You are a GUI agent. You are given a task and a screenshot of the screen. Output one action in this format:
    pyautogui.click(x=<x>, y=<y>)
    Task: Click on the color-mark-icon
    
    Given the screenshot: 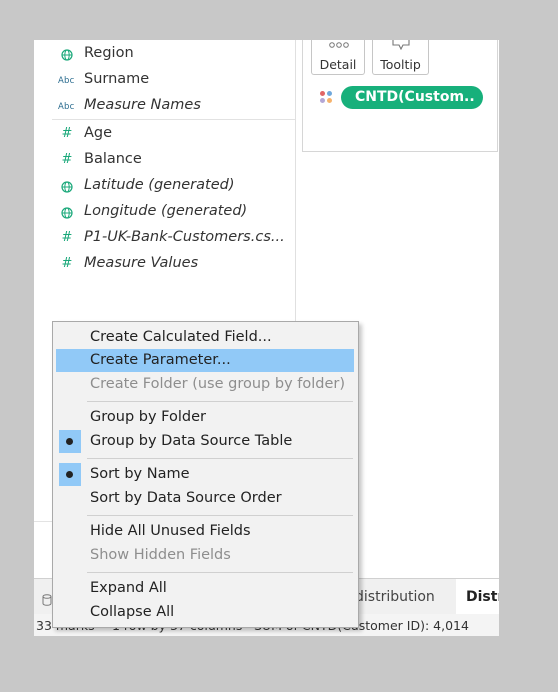 What is the action you would take?
    pyautogui.click(x=327, y=98)
    